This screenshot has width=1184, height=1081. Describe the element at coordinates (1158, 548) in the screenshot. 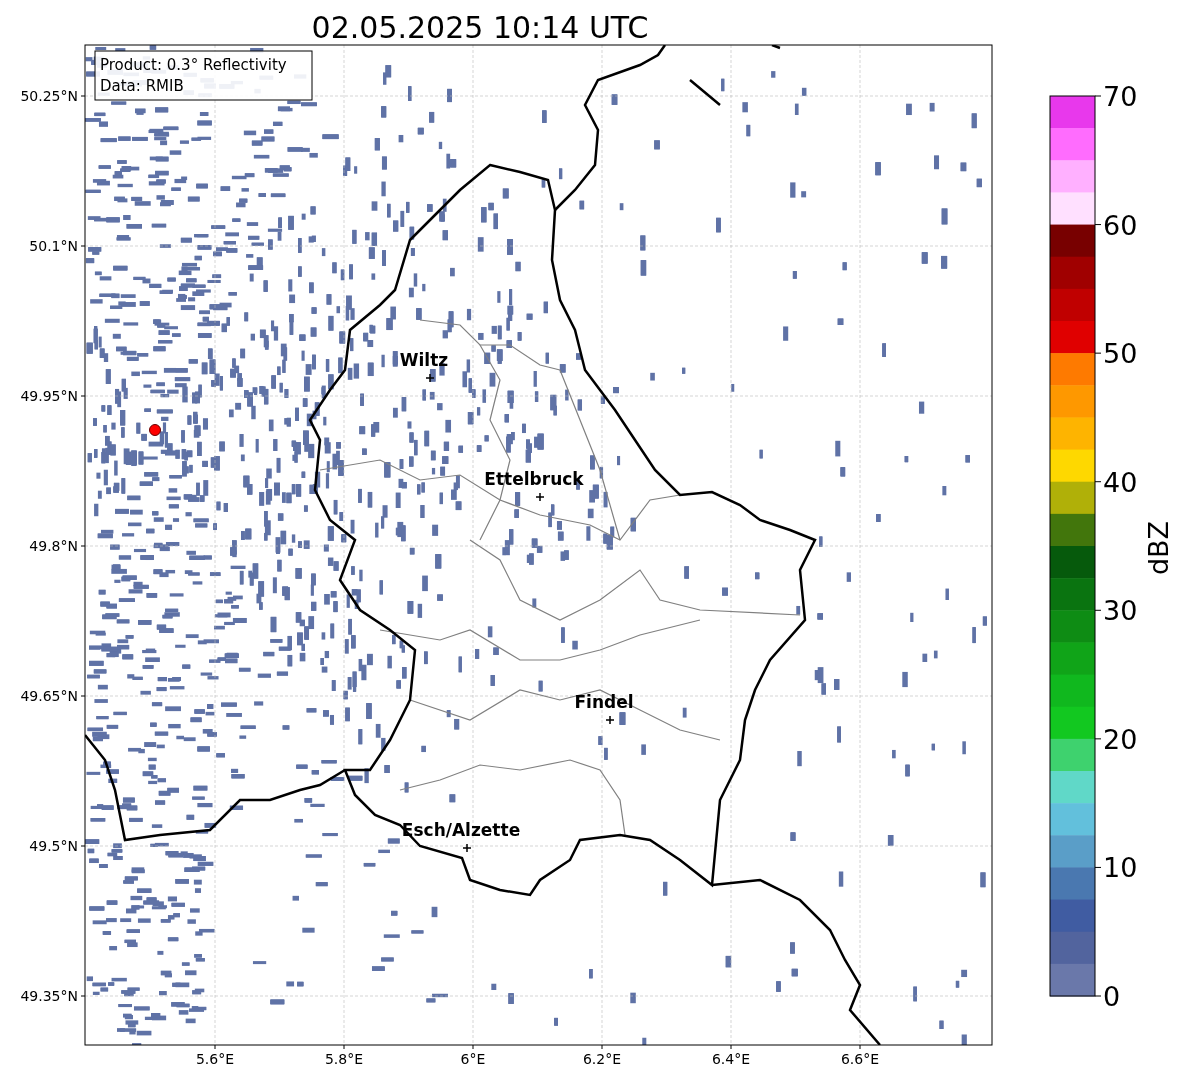

I see `colorbar-label: dBZ` at that location.